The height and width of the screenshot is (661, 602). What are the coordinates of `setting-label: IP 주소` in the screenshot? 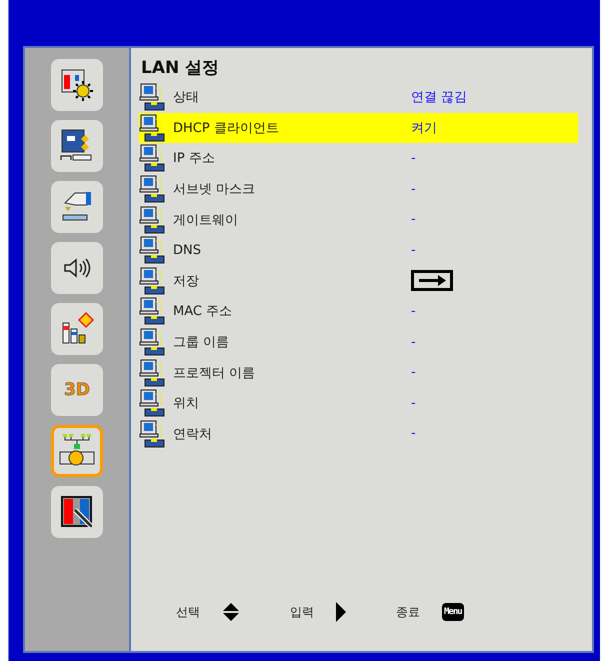 It's located at (194, 159).